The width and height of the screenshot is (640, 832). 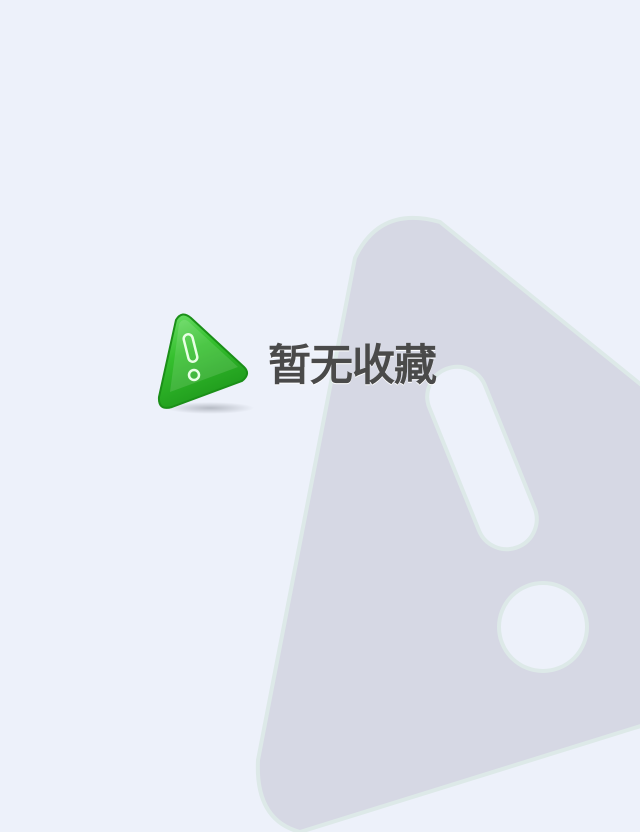 I want to click on empty-state-message: 暂无收藏, so click(x=352, y=366).